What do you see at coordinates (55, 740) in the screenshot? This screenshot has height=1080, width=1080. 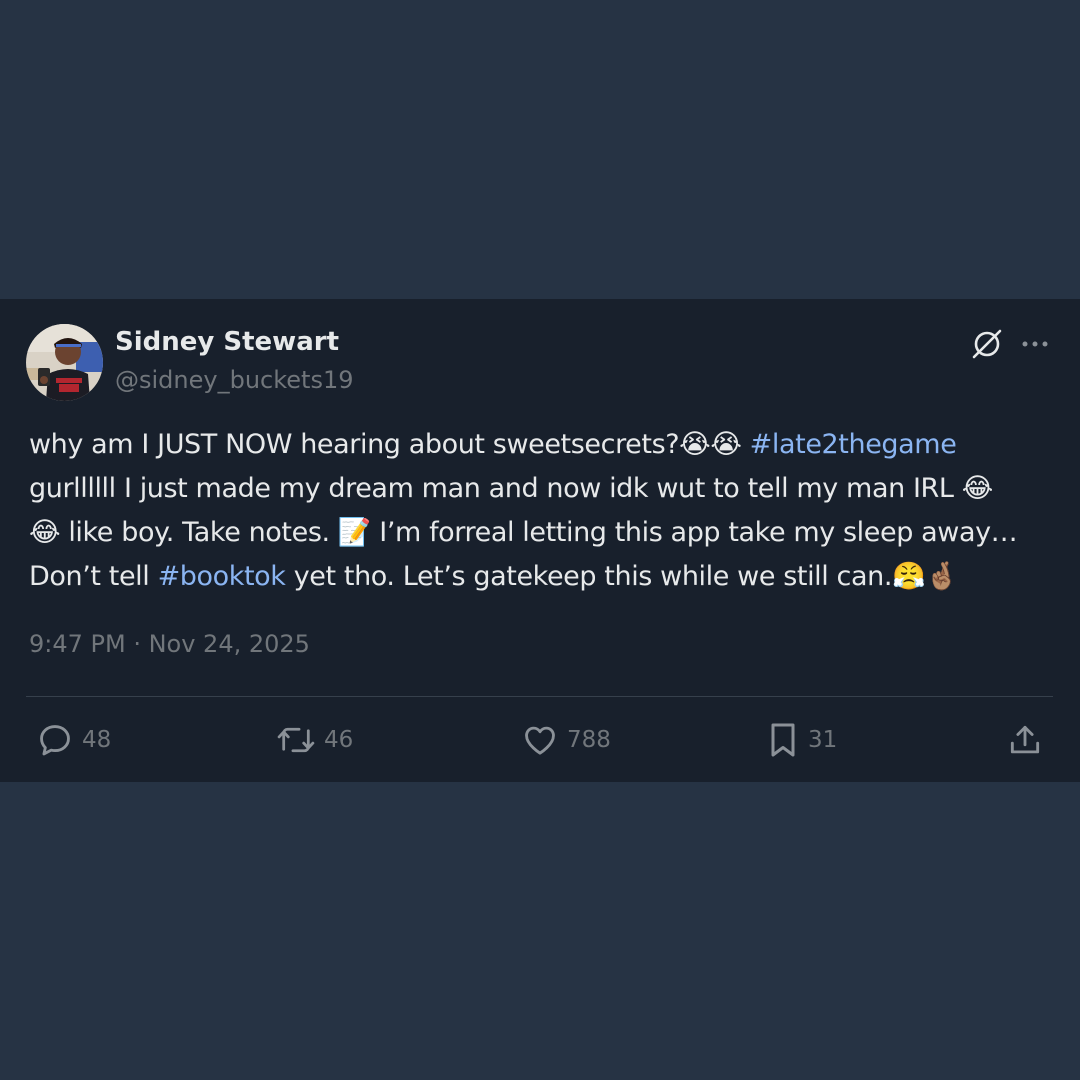 I see `reply-icon` at bounding box center [55, 740].